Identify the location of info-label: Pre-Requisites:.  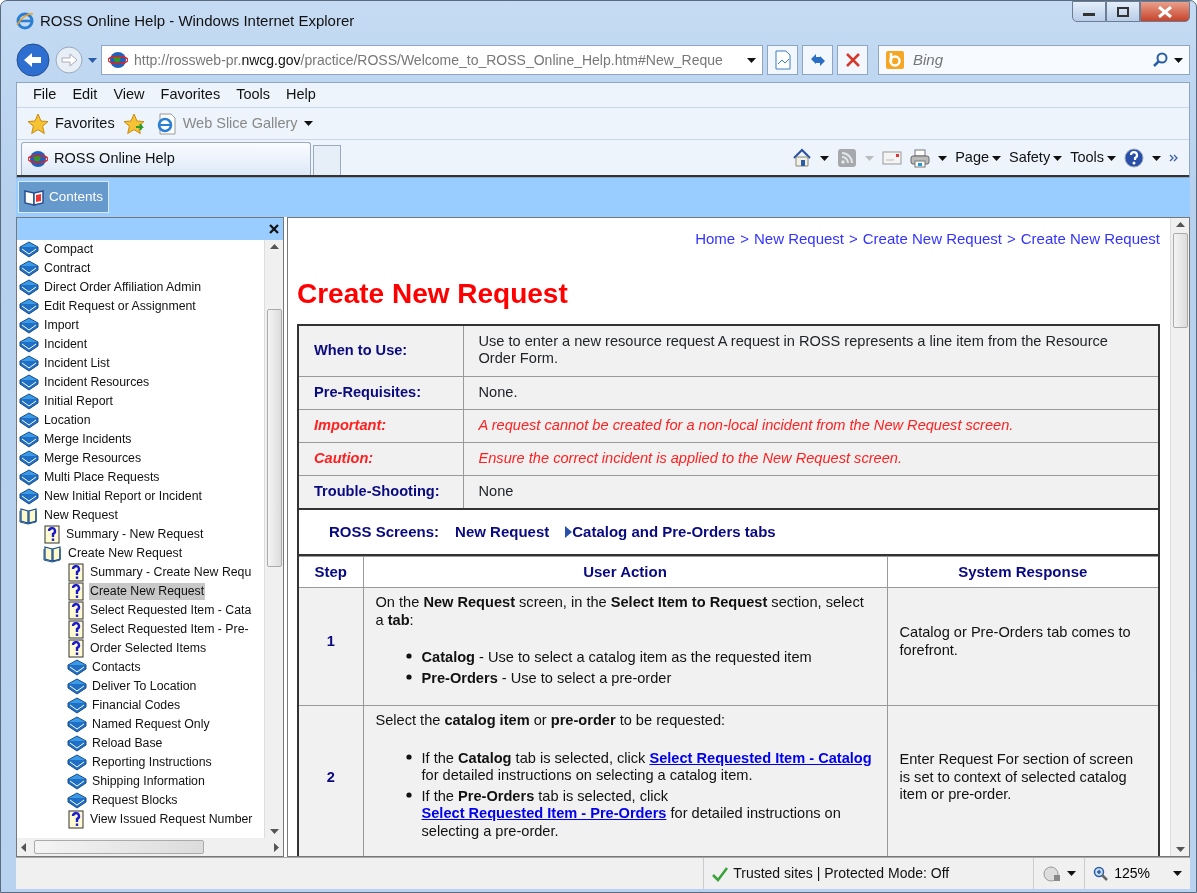
(380, 393).